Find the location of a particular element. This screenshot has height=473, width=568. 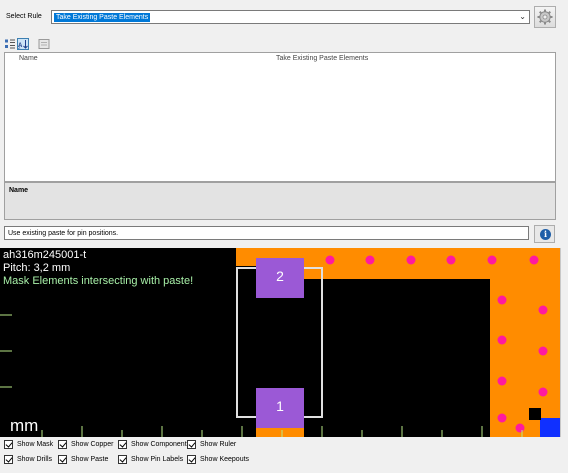

checkbox-label: Show Keepouts is located at coordinates (225, 459).